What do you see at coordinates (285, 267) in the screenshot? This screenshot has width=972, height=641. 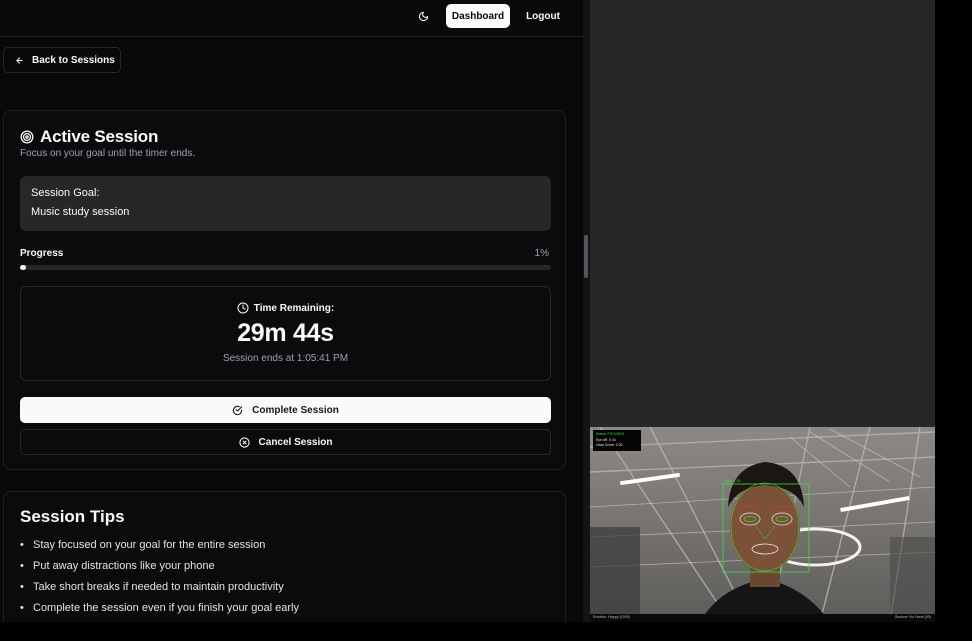 I see `progress-bar` at bounding box center [285, 267].